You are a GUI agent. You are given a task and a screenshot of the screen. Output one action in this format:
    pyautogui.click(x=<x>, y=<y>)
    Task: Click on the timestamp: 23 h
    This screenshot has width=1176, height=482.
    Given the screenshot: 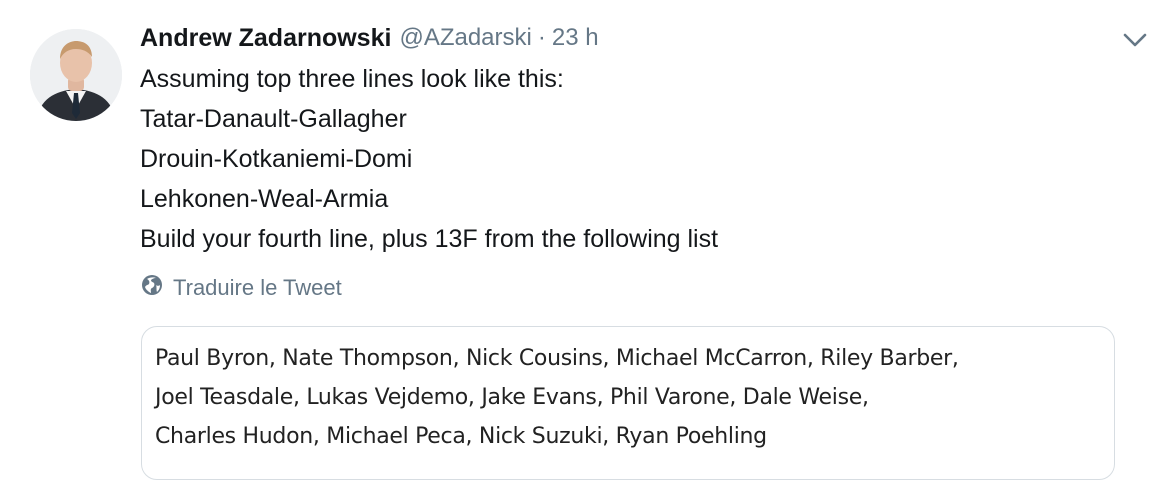 What is the action you would take?
    pyautogui.click(x=575, y=38)
    